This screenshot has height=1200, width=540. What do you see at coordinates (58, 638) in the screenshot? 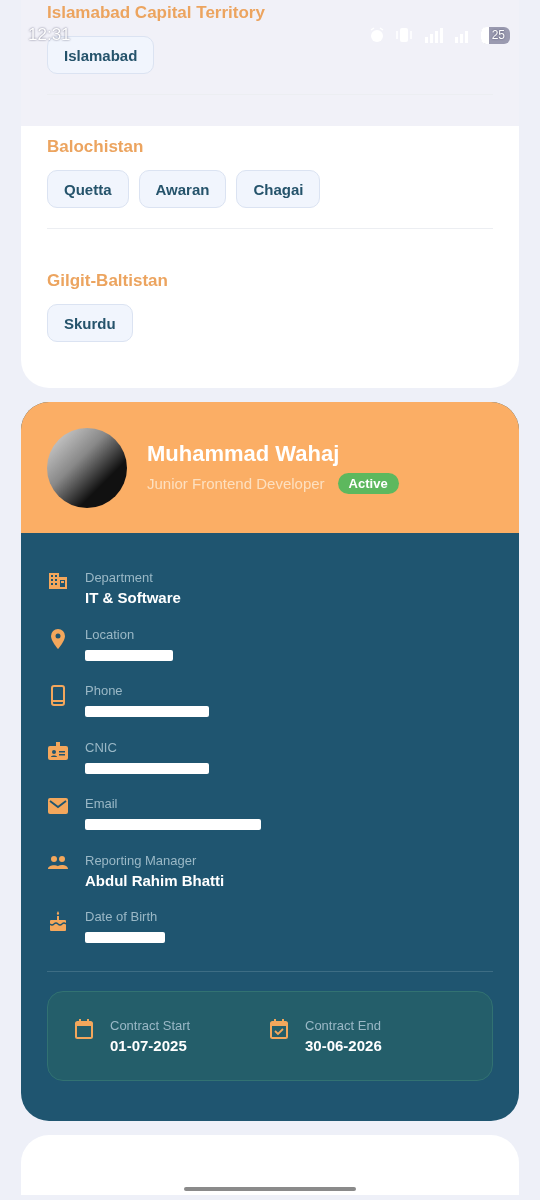
I see `location-pin-icon` at bounding box center [58, 638].